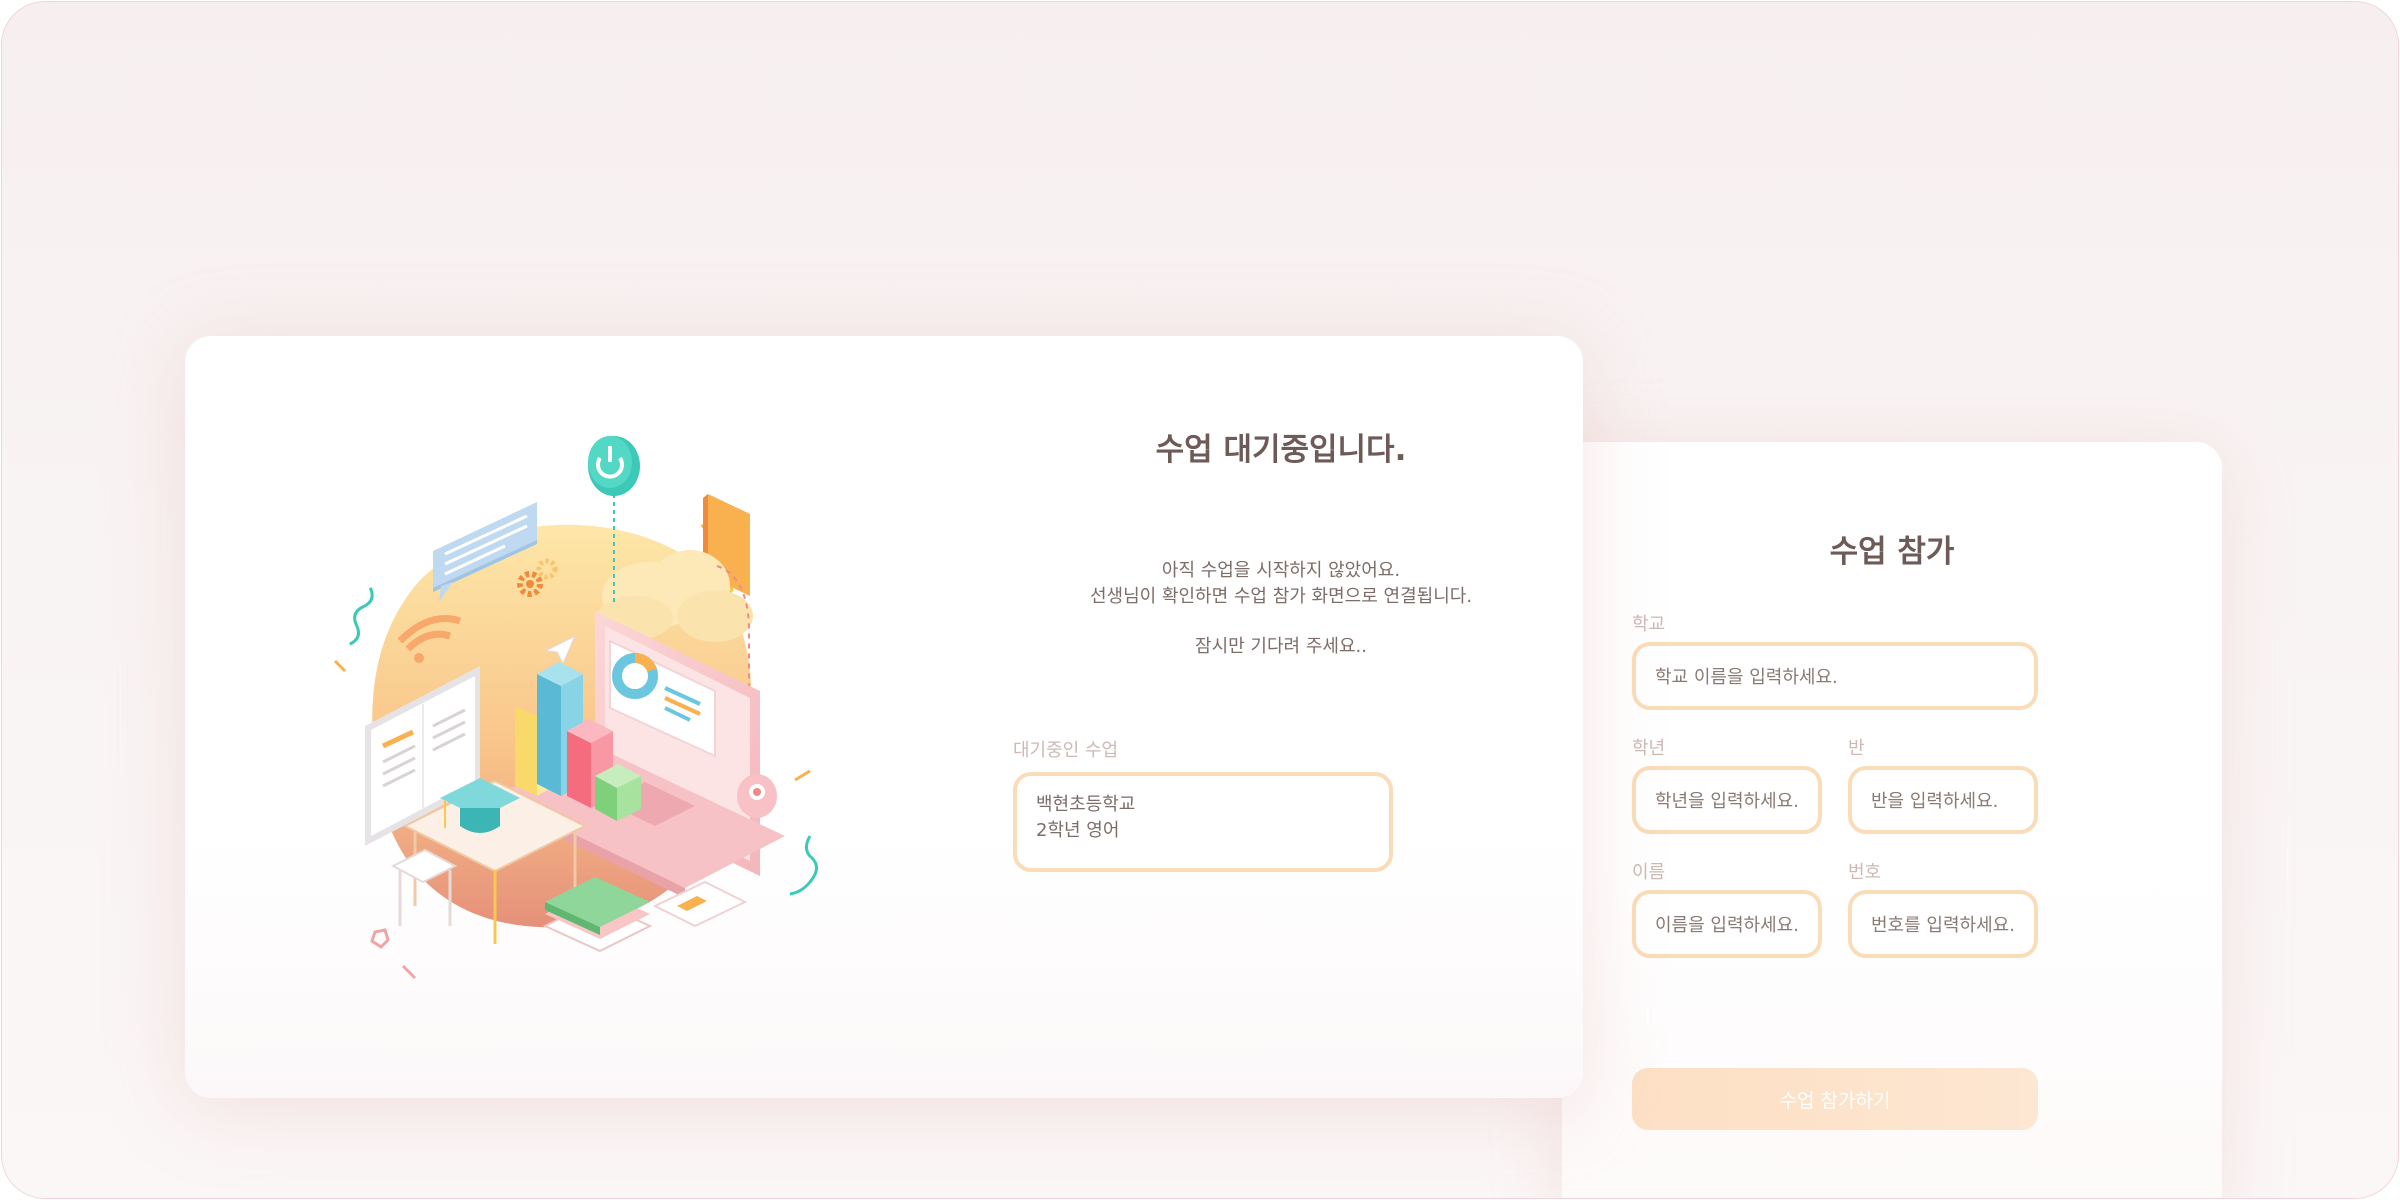 The width and height of the screenshot is (2400, 1200). Describe the element at coordinates (1856, 748) in the screenshot. I see `class-label: 반` at that location.